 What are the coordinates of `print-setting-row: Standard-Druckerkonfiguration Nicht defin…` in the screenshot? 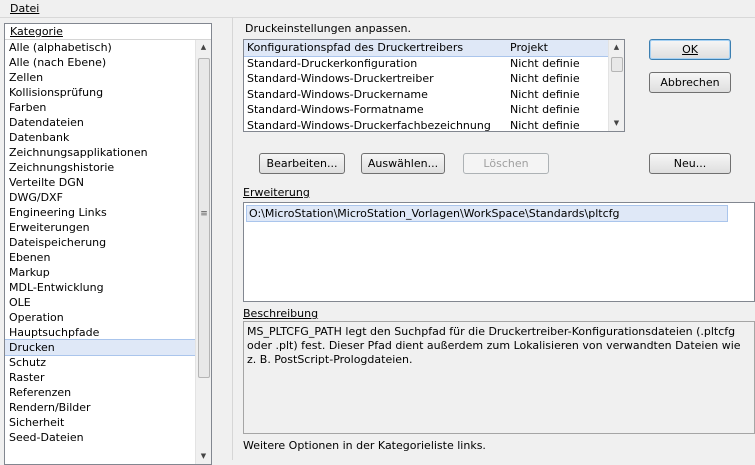 It's located at (434, 64).